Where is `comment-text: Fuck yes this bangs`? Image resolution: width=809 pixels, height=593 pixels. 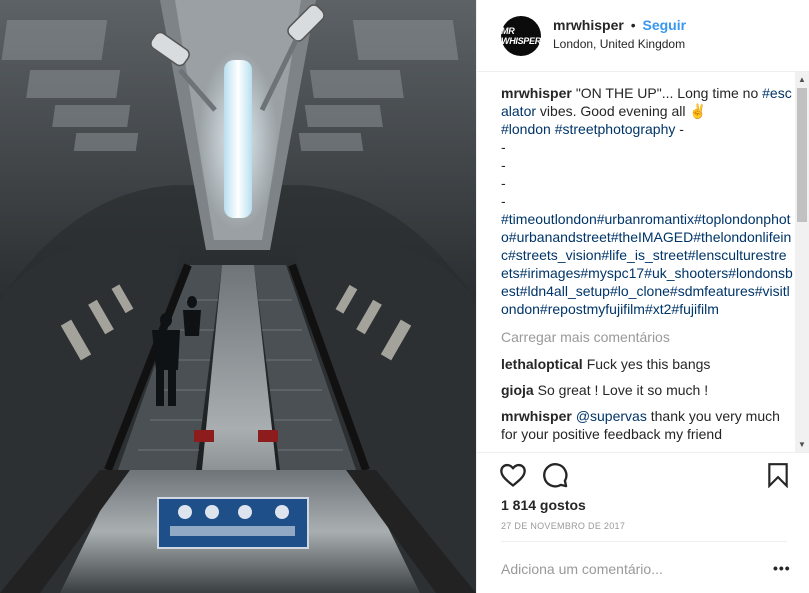
comment-text: Fuck yes this bangs is located at coordinates (648, 364).